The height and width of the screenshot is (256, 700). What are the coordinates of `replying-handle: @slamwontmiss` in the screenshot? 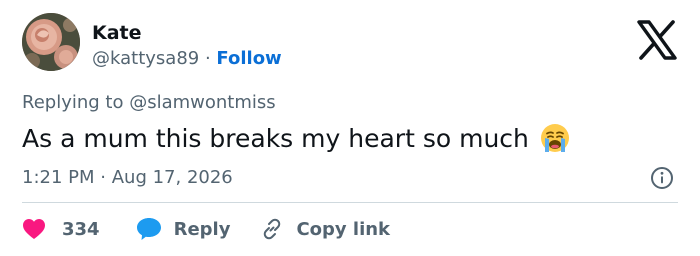 It's located at (202, 102).